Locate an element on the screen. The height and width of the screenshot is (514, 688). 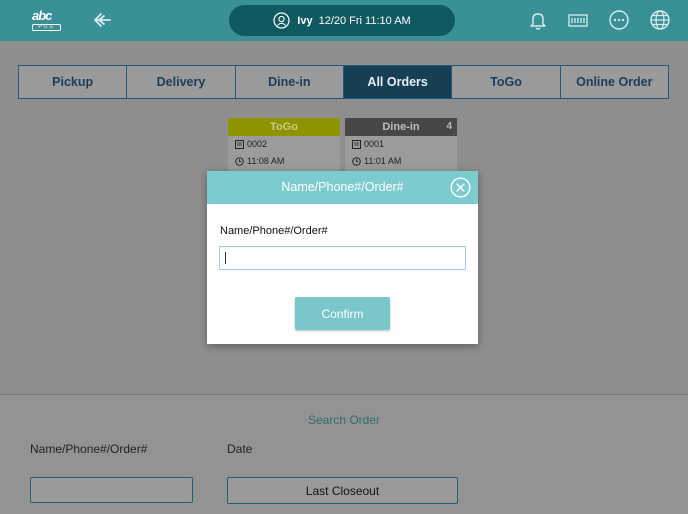
tab-delivery: Delivery is located at coordinates (181, 82).